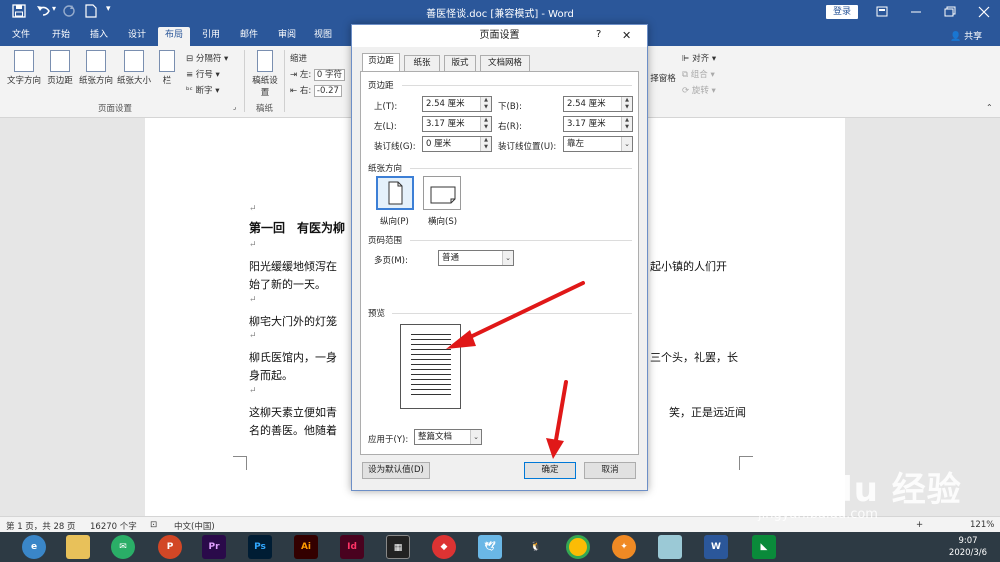  I want to click on left-margin-spinner: 3.17 厘米 ▲ ▼, so click(457, 124).